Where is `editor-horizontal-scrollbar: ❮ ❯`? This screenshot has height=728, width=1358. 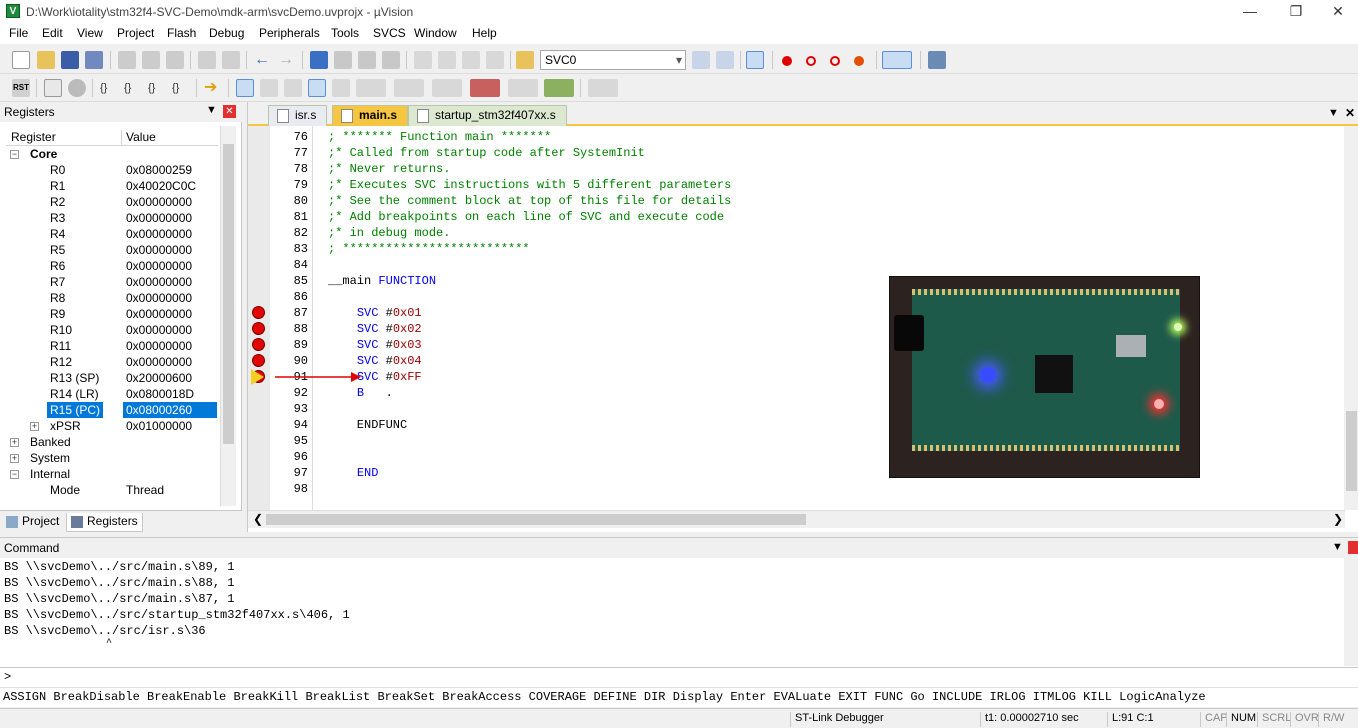
editor-horizontal-scrollbar: ❮ ❯ is located at coordinates (796, 519).